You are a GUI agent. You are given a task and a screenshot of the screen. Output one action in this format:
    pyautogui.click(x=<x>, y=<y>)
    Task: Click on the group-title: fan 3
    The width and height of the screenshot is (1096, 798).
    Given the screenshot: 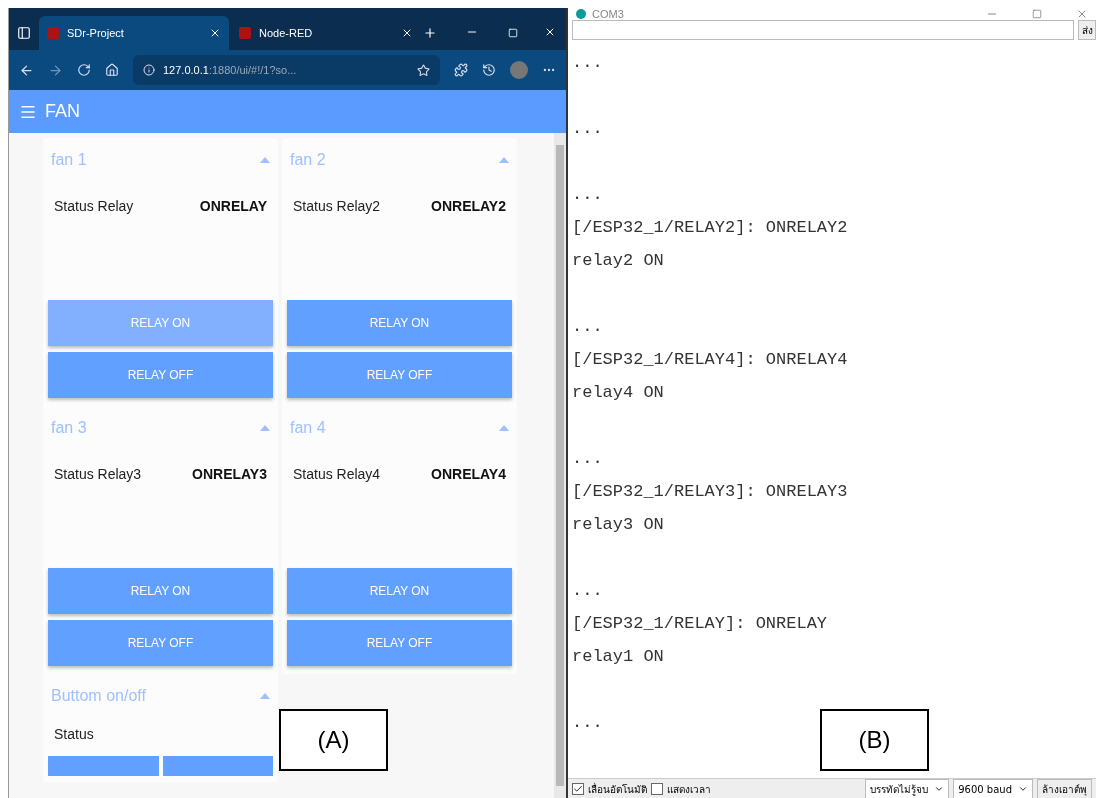 What is the action you would take?
    pyautogui.click(x=69, y=428)
    